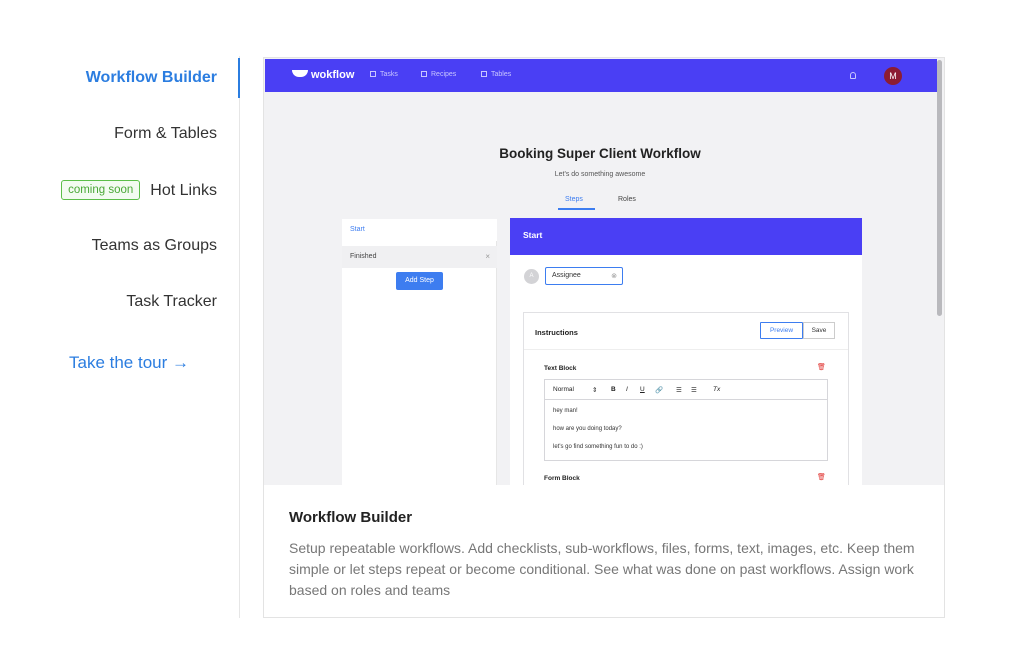 The width and height of the screenshot is (1024, 662). Describe the element at coordinates (419, 352) in the screenshot. I see `step-list: Start Finished × Add Step` at that location.